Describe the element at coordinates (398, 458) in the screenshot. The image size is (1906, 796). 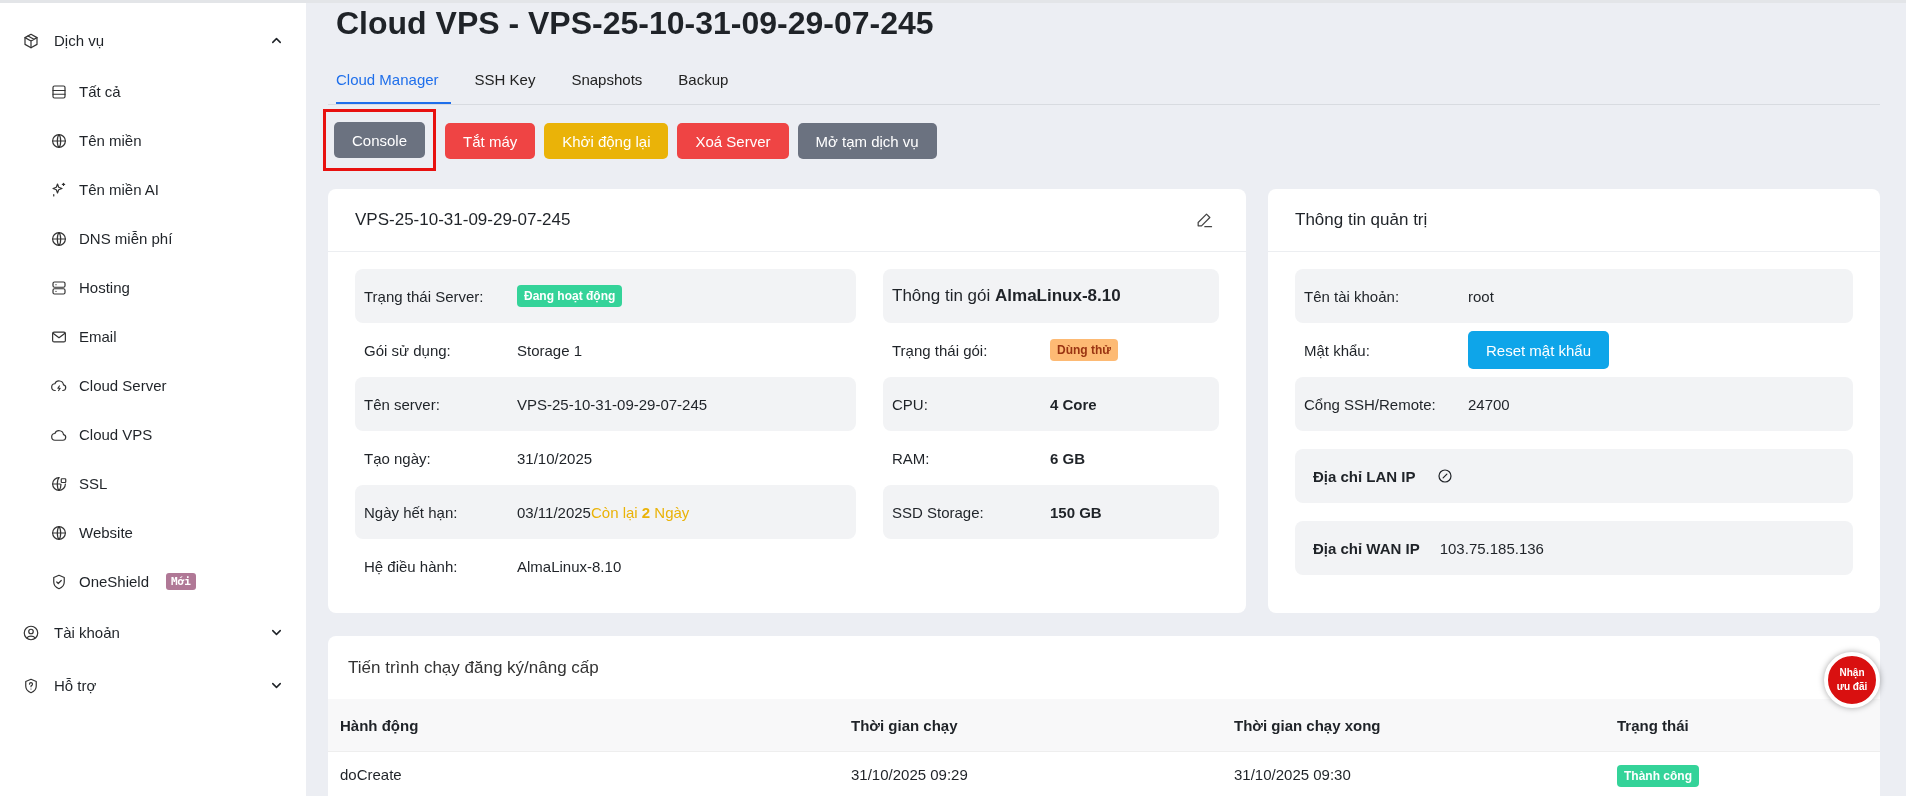
I see `field-label: Tạo ngày:` at that location.